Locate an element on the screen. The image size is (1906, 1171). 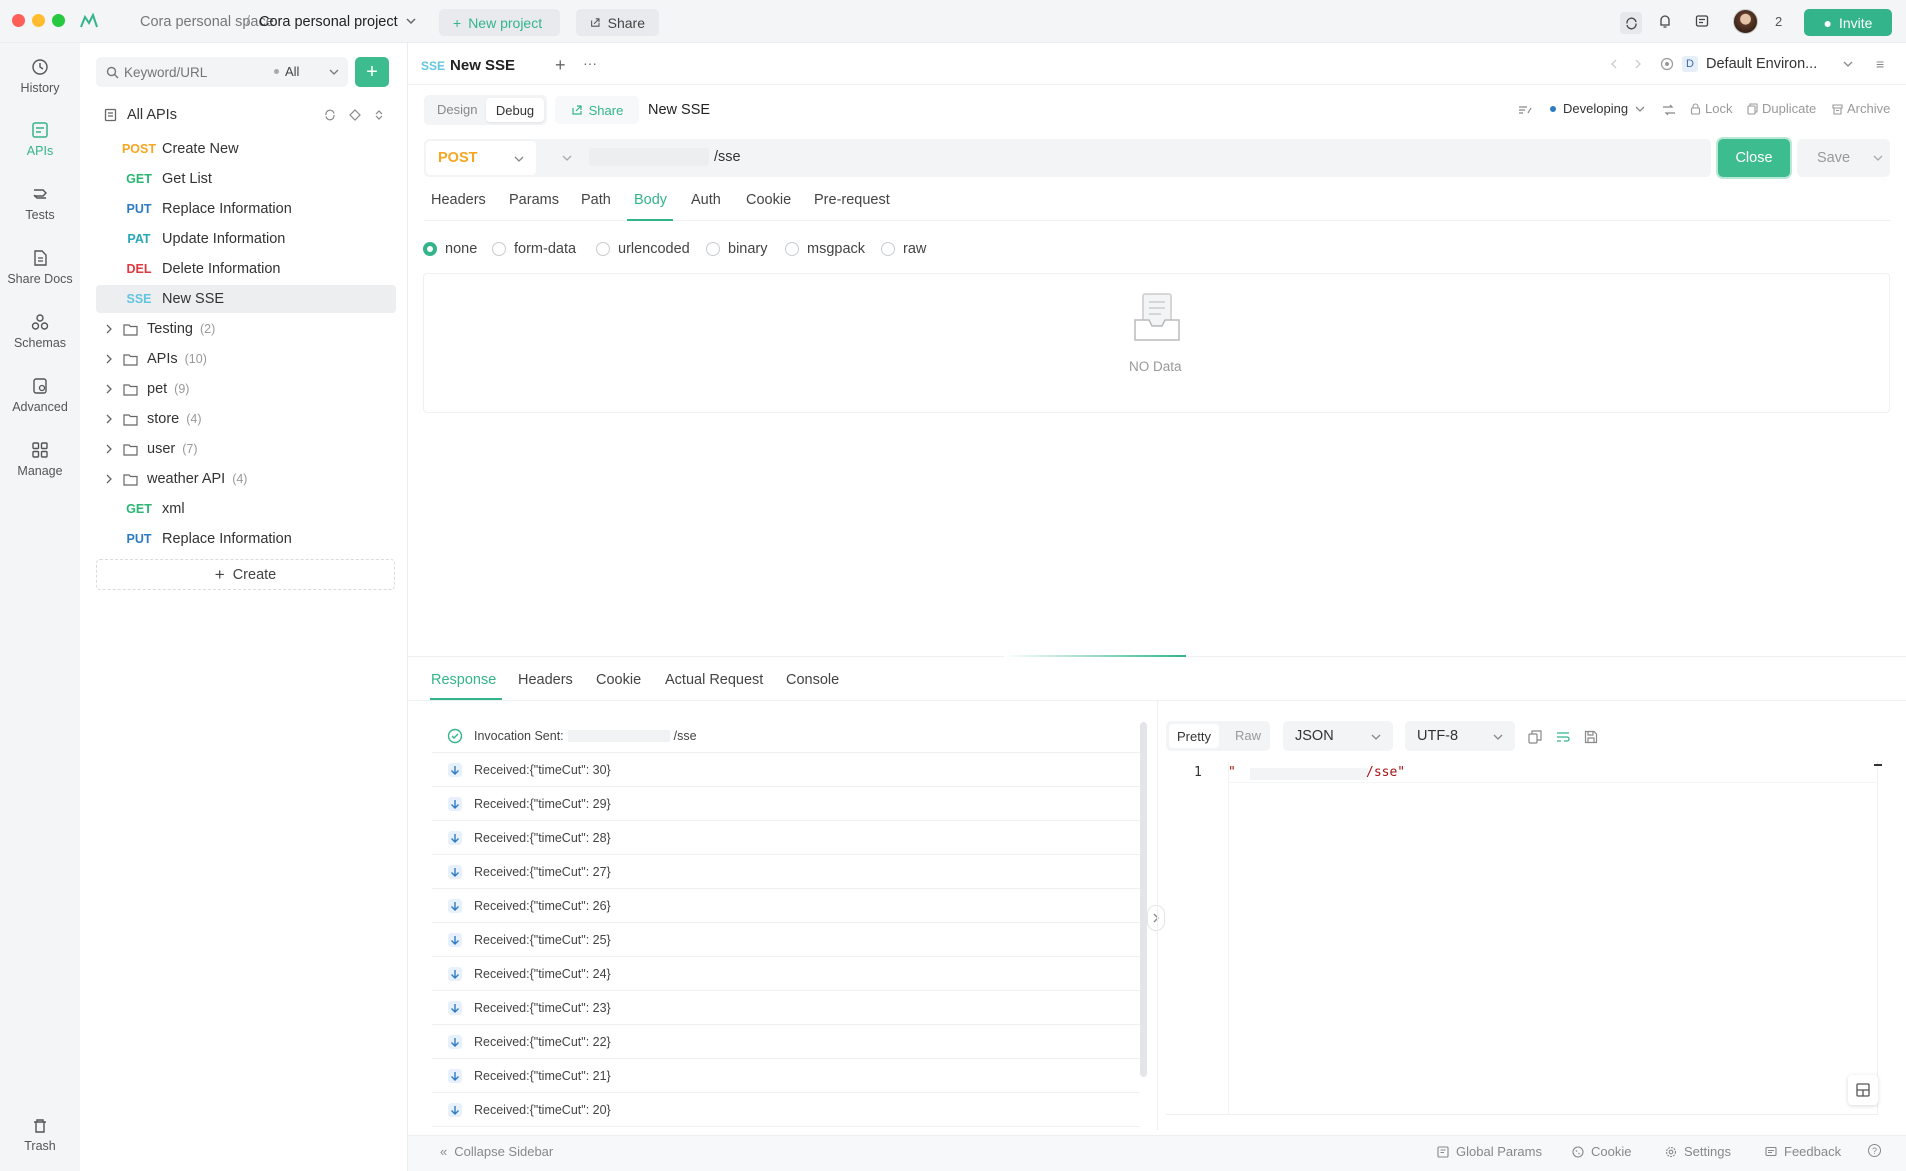
all-apis-header: All APIs is located at coordinates (140, 115).